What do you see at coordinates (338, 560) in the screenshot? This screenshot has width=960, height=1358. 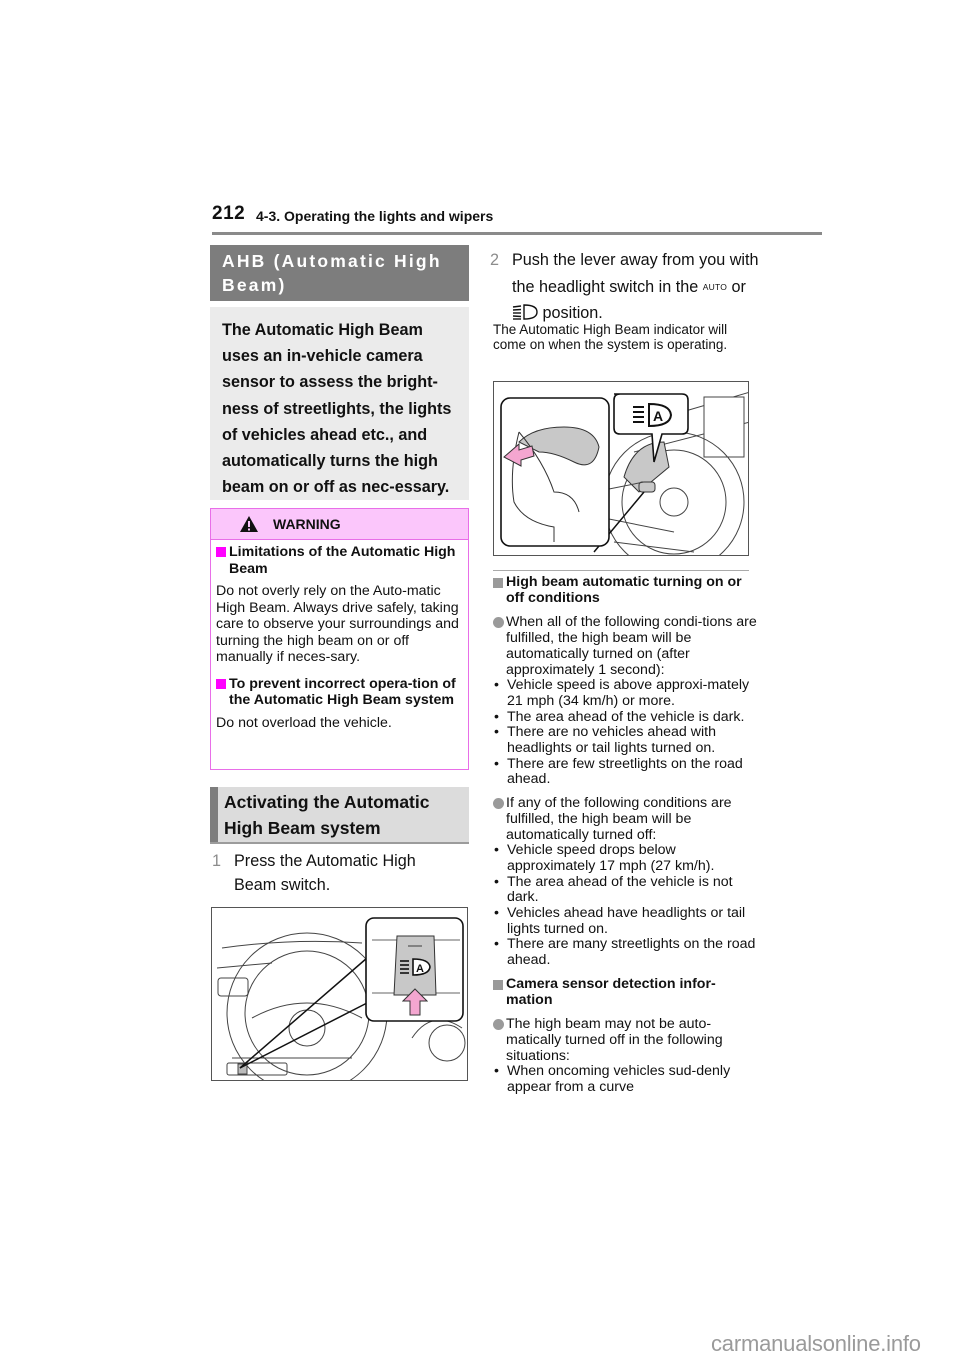 I see `warning-heading: Limitations of the Automatic High Beam` at bounding box center [338, 560].